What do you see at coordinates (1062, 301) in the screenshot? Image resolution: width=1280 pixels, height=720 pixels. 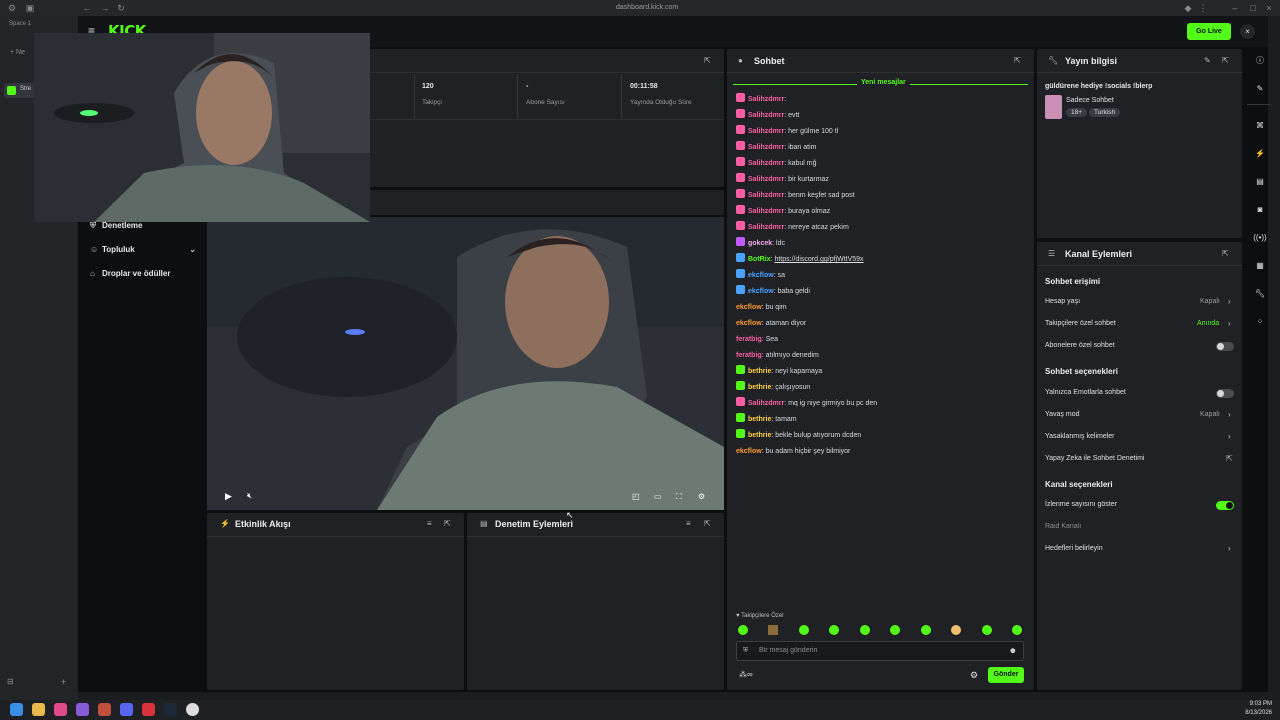 I see `account-age-label: Hesap yaşı` at bounding box center [1062, 301].